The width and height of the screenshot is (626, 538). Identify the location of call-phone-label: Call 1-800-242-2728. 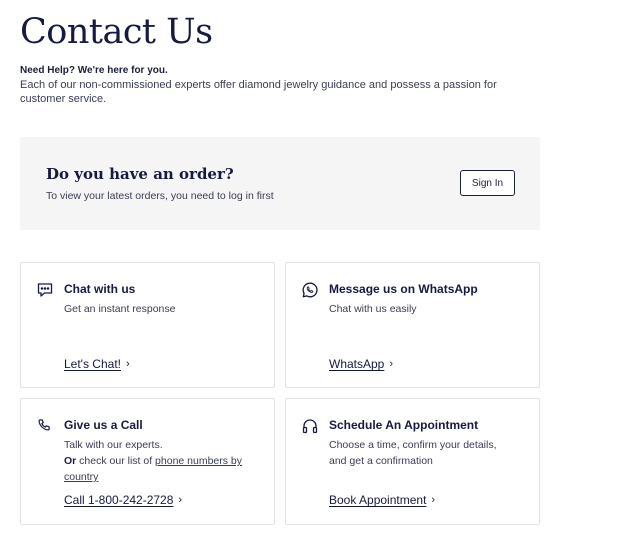
(119, 500).